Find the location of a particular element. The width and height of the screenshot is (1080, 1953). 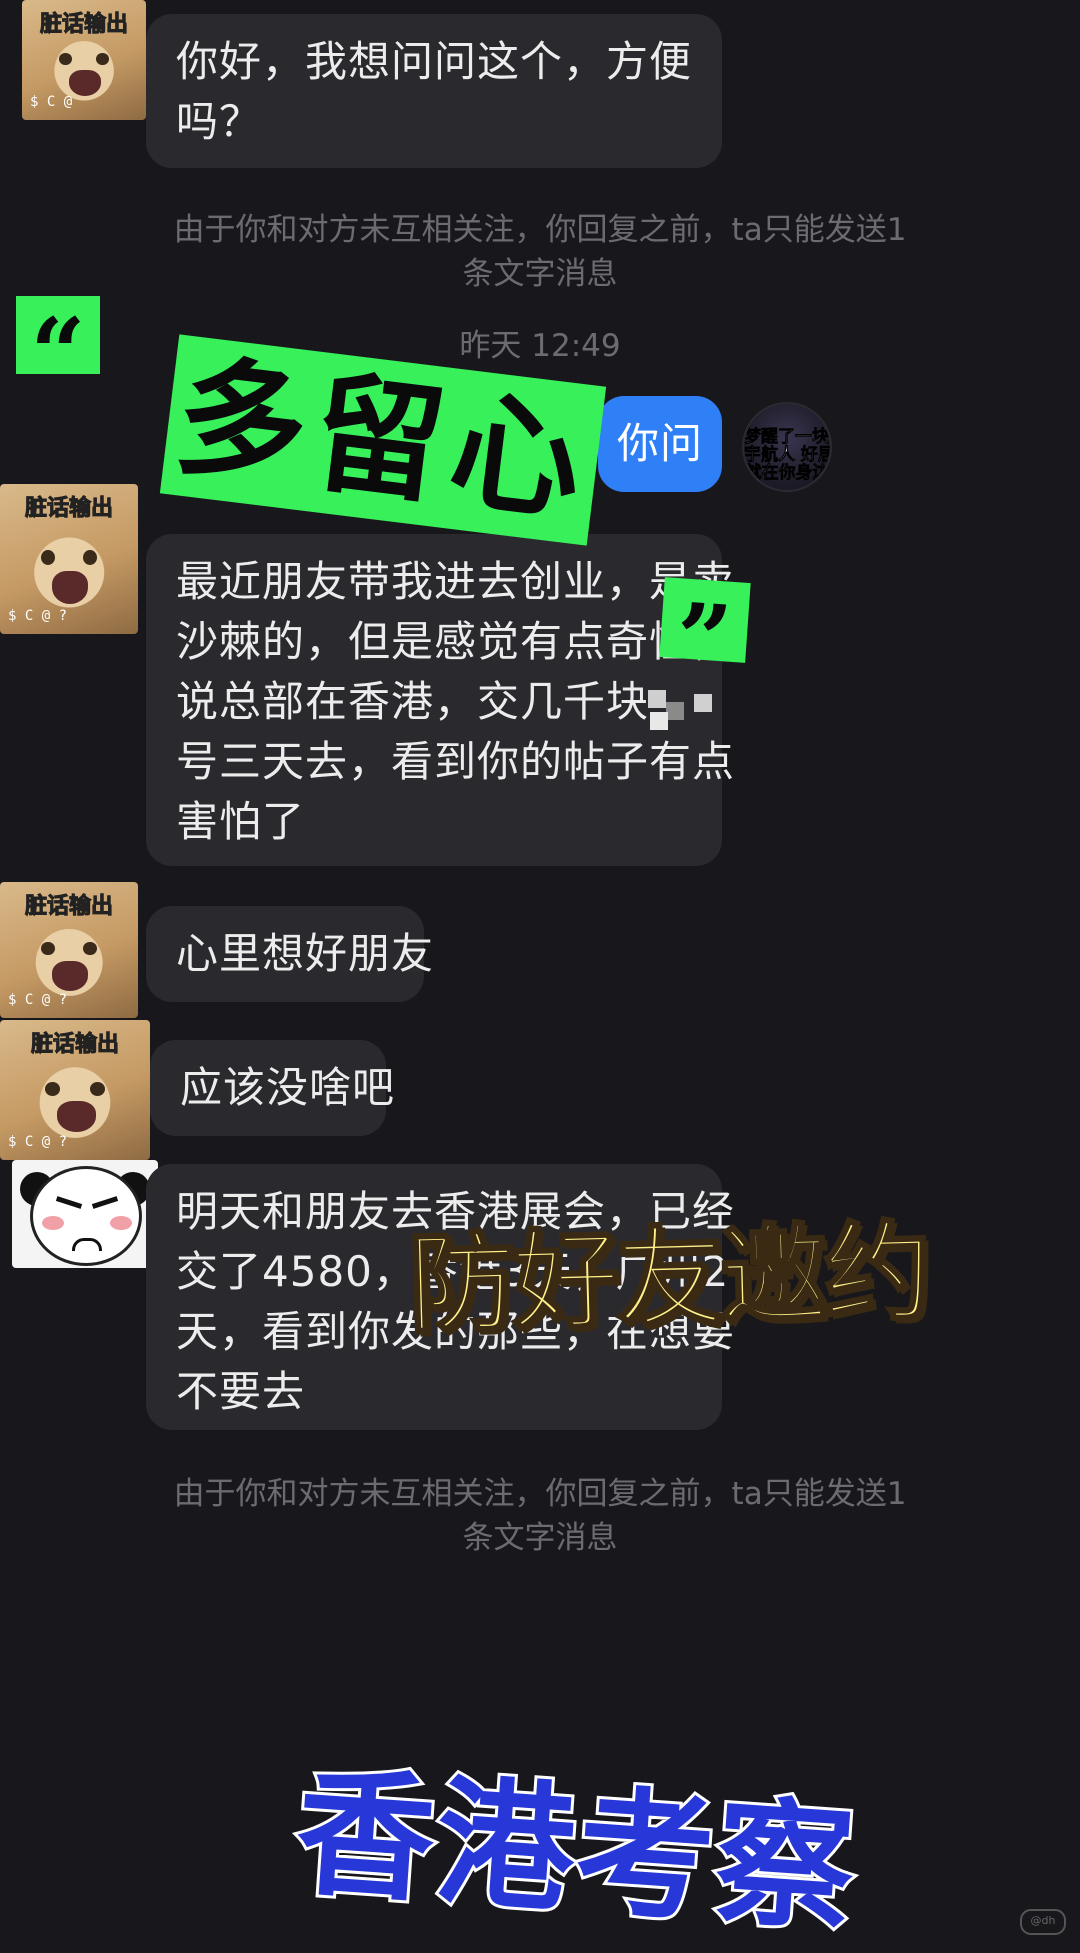

my-reply-bubble: 你问 is located at coordinates (660, 444).